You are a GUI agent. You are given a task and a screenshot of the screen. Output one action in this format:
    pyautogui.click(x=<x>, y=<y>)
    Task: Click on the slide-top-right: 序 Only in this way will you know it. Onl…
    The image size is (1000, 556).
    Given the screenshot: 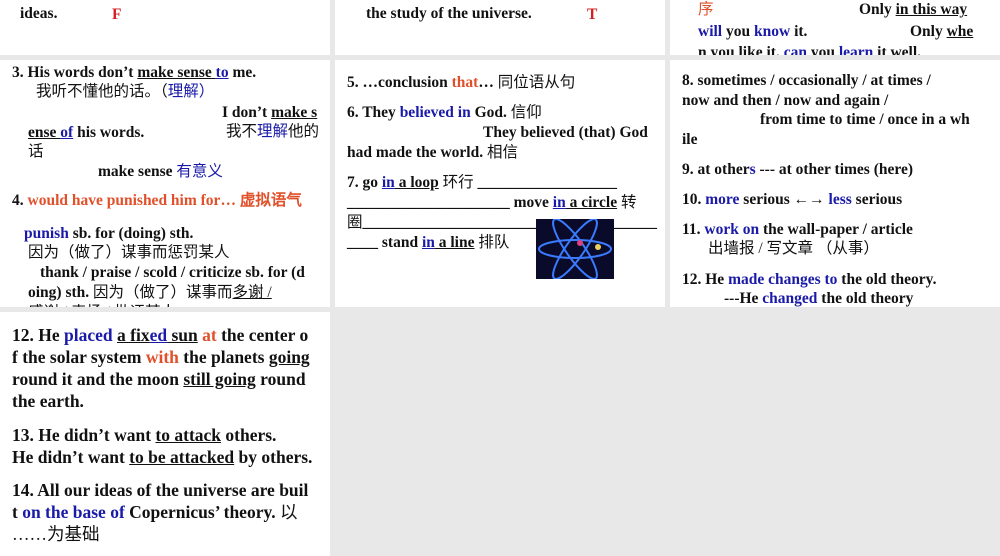 What is the action you would take?
    pyautogui.click(x=835, y=27)
    